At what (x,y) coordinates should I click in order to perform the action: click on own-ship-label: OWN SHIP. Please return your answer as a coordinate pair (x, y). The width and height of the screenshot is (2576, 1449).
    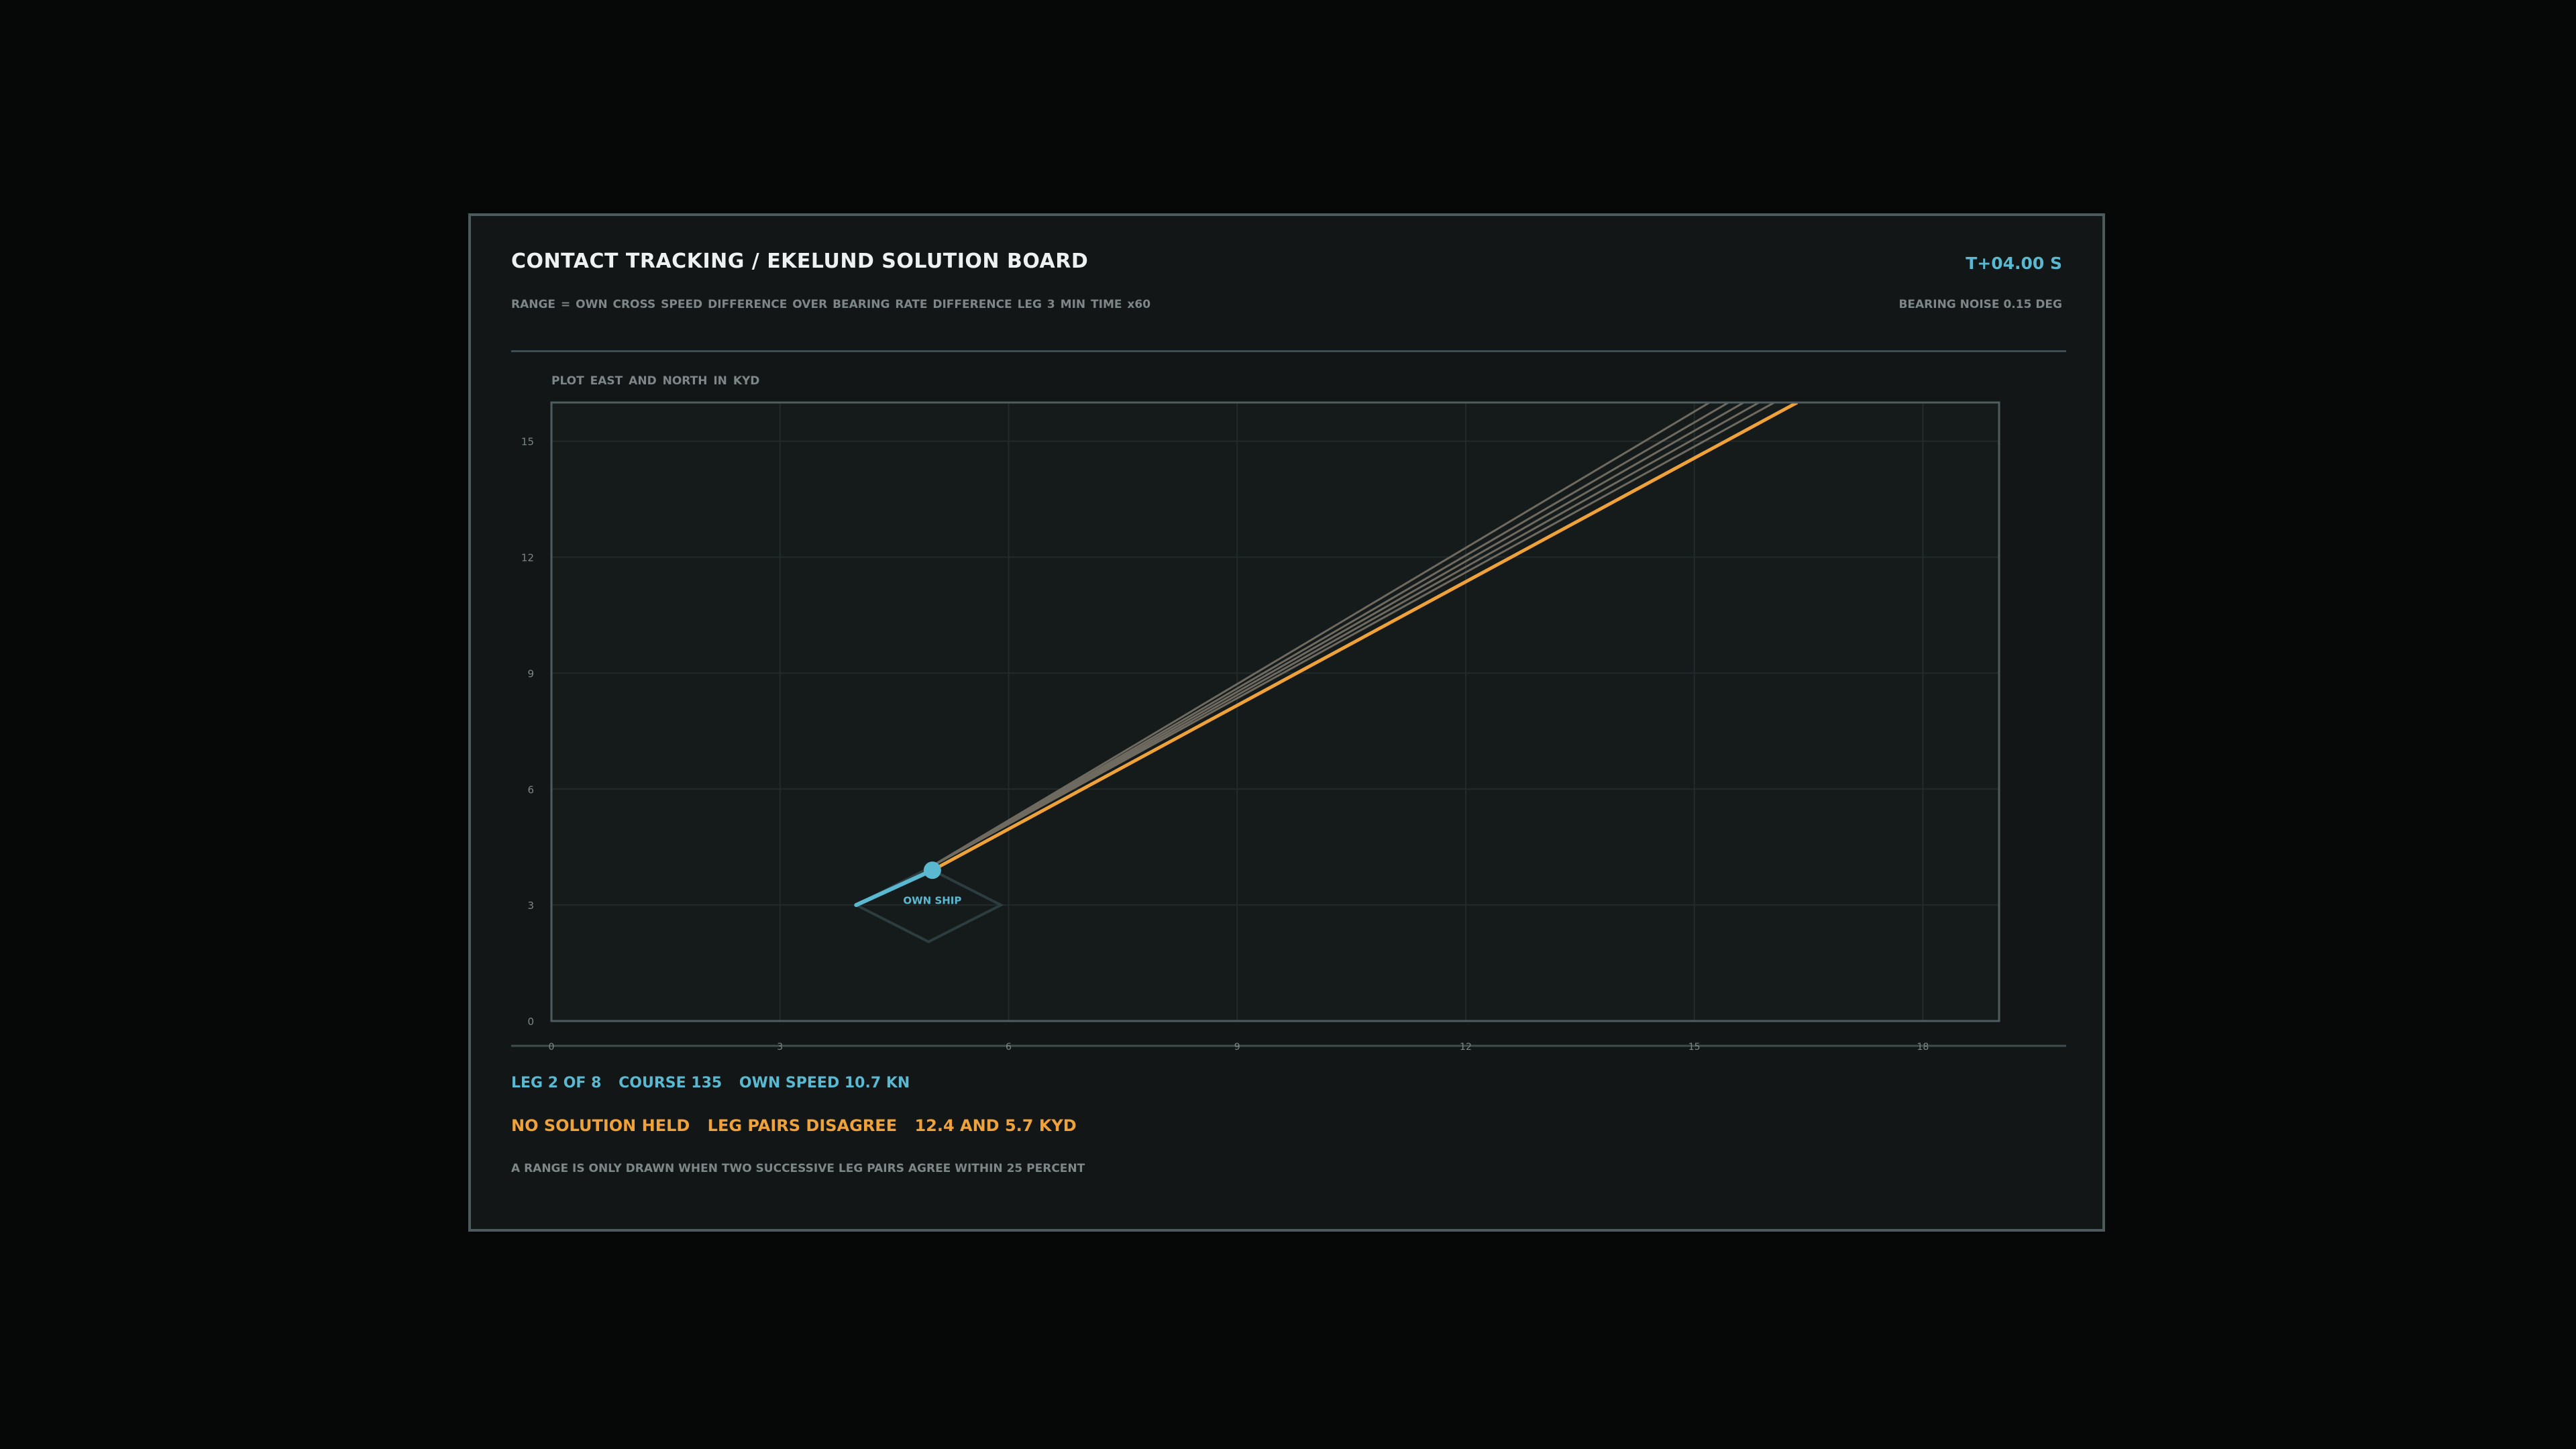
    Looking at the image, I should click on (932, 900).